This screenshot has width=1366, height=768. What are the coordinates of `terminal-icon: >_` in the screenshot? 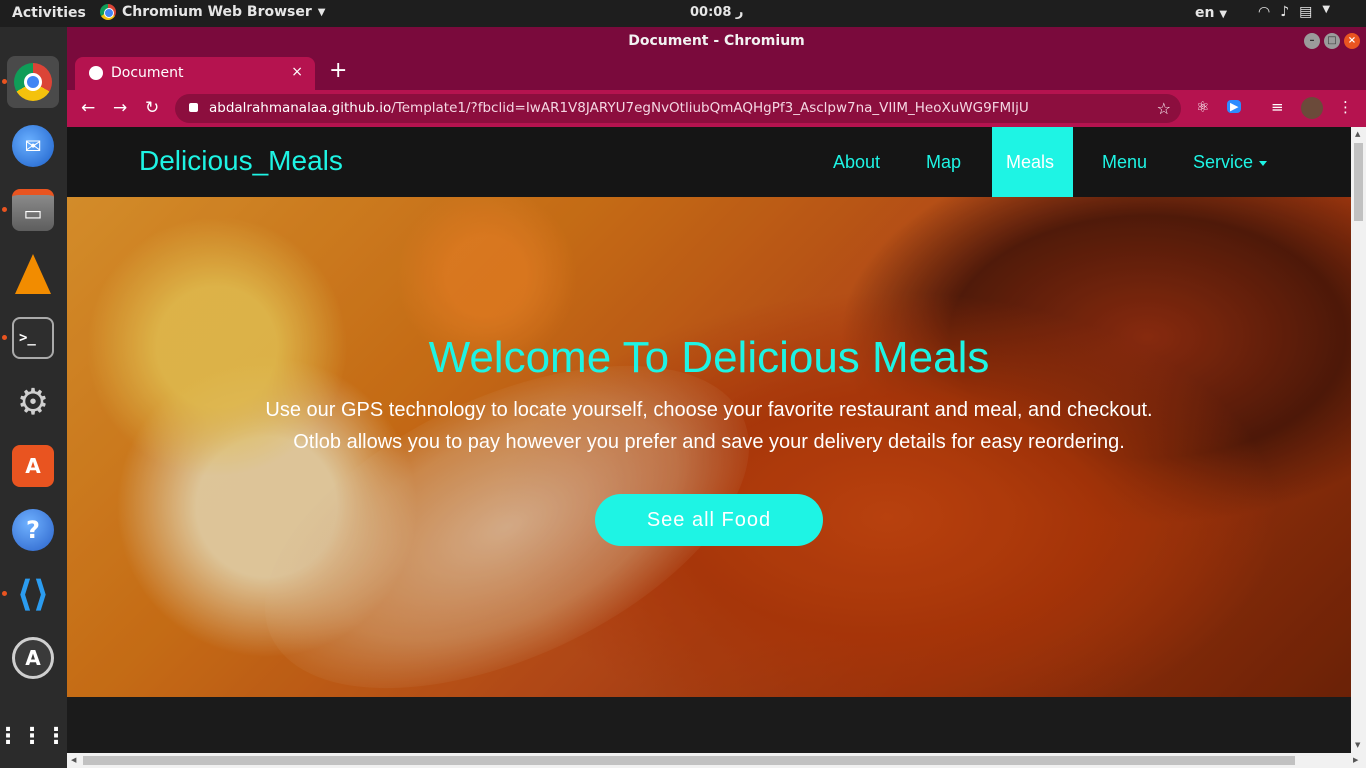 It's located at (33, 338).